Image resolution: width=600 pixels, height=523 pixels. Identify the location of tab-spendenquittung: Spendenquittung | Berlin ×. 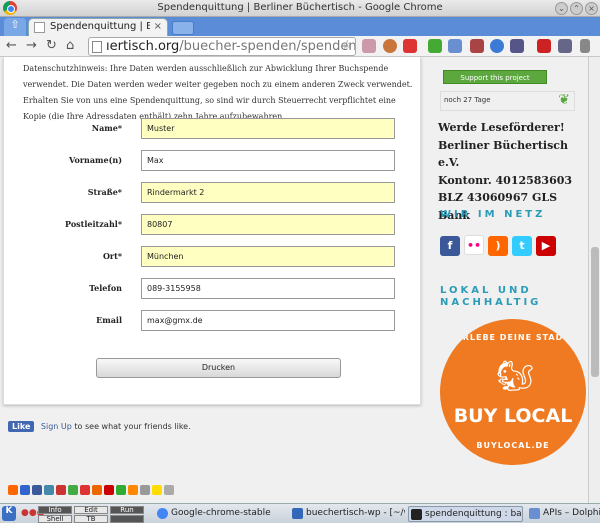
(98, 27).